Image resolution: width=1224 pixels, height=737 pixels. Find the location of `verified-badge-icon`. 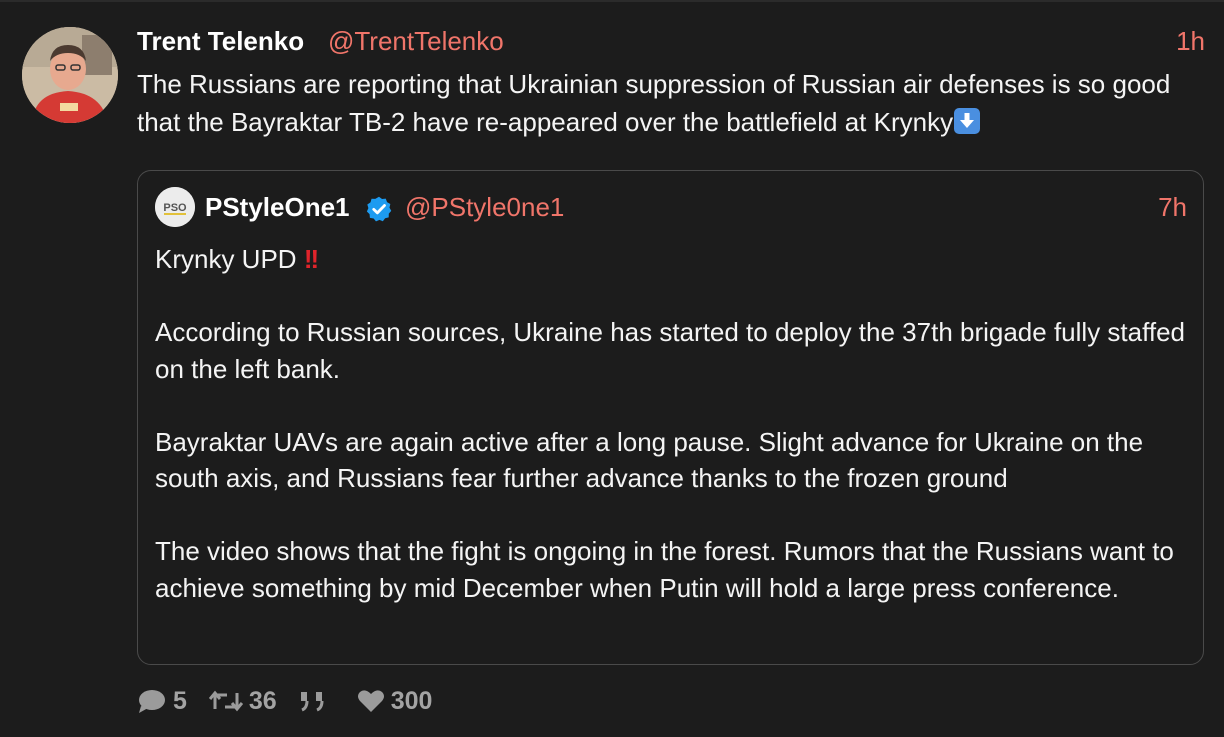

verified-badge-icon is located at coordinates (379, 209).